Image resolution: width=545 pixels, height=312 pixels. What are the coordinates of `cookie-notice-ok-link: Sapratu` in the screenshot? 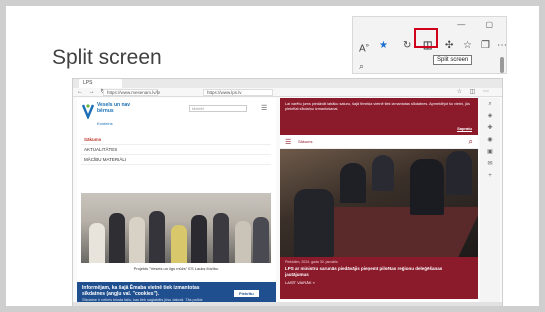 It's located at (464, 128).